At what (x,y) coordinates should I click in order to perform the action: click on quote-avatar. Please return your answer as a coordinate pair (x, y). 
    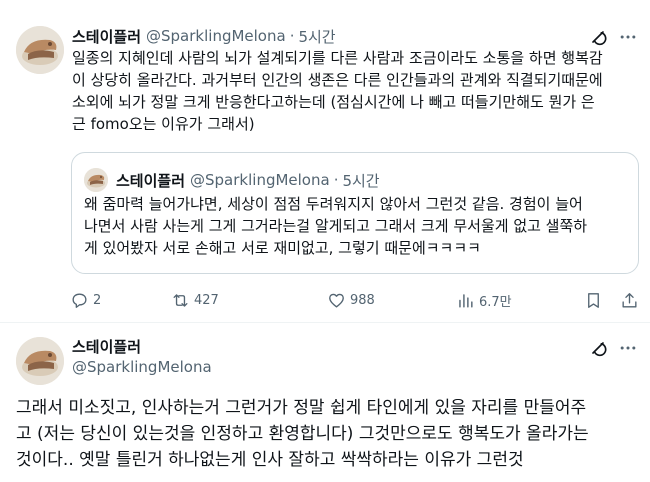
    Looking at the image, I should click on (96, 180).